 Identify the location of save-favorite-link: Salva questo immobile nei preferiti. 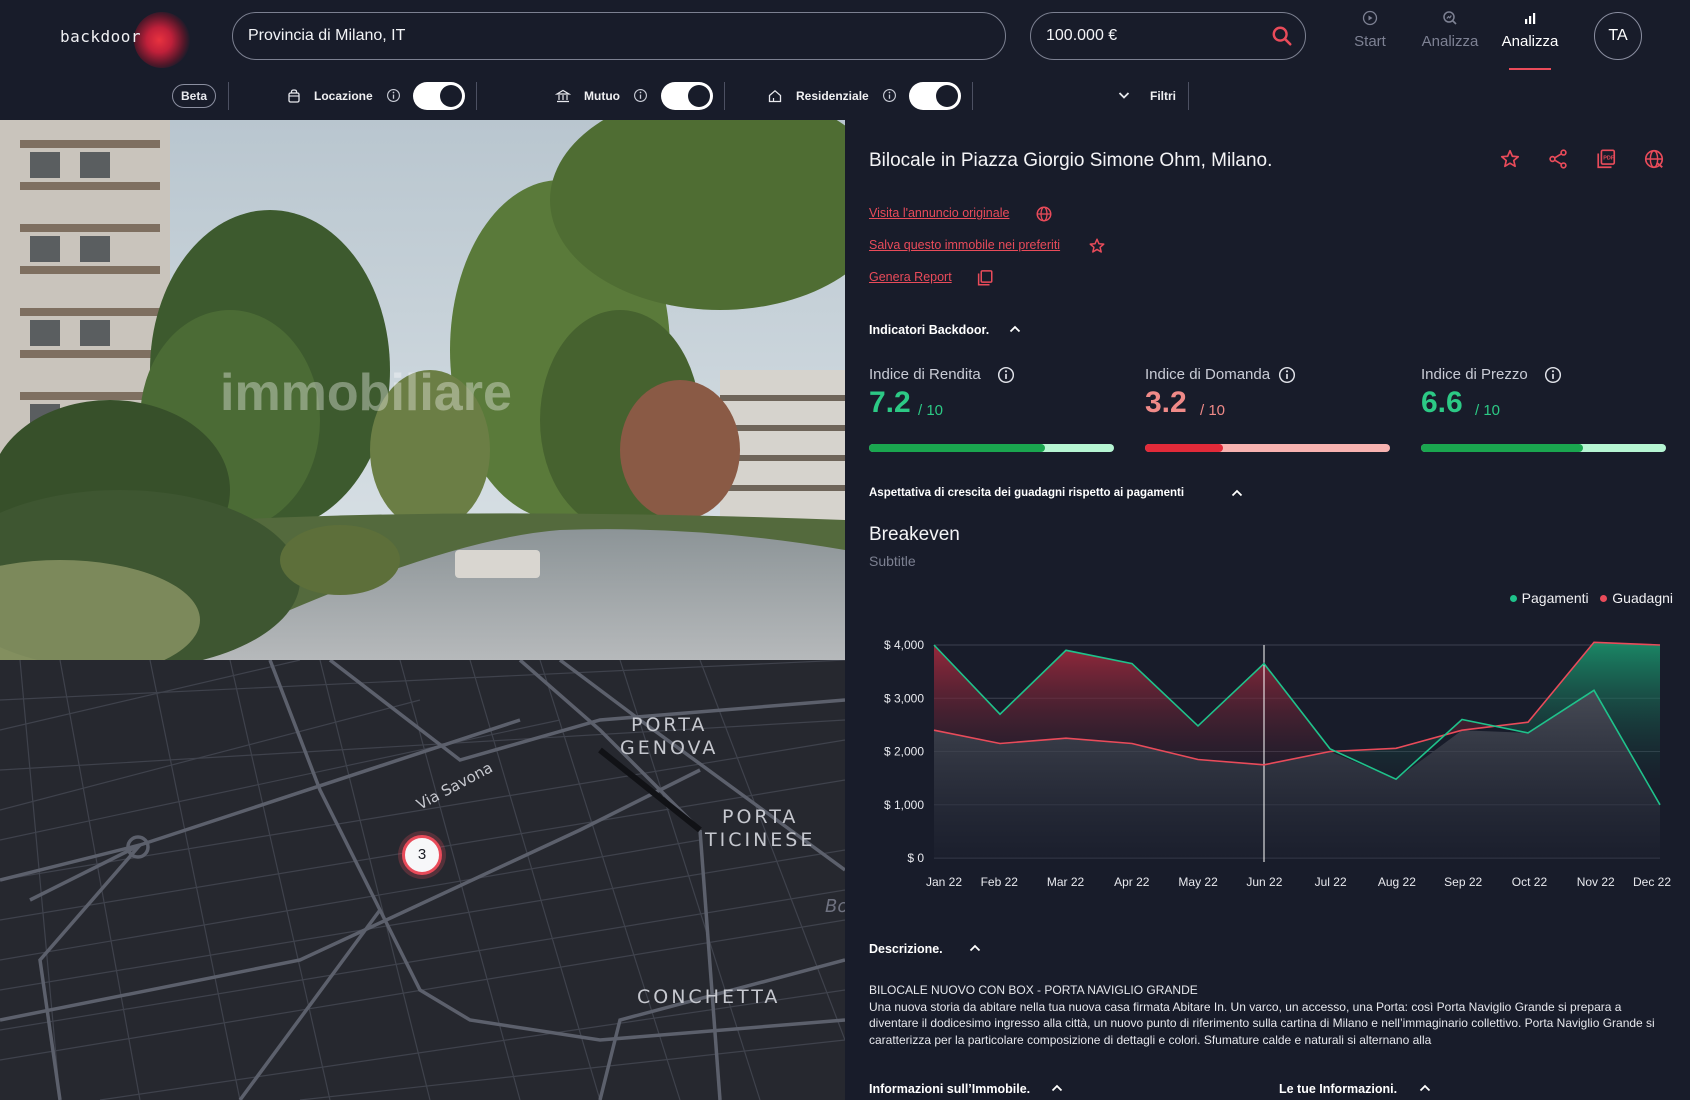
(964, 245).